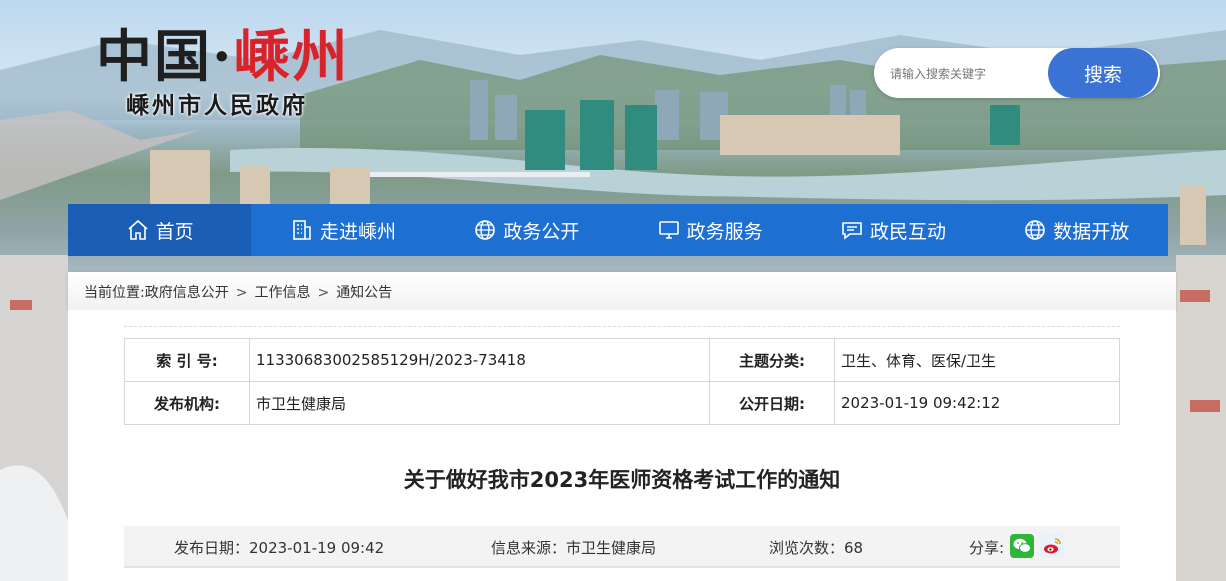 The height and width of the screenshot is (581, 1226). What do you see at coordinates (279, 548) in the screenshot?
I see `publish-date: 发布日期：2023-01-19 09:42` at bounding box center [279, 548].